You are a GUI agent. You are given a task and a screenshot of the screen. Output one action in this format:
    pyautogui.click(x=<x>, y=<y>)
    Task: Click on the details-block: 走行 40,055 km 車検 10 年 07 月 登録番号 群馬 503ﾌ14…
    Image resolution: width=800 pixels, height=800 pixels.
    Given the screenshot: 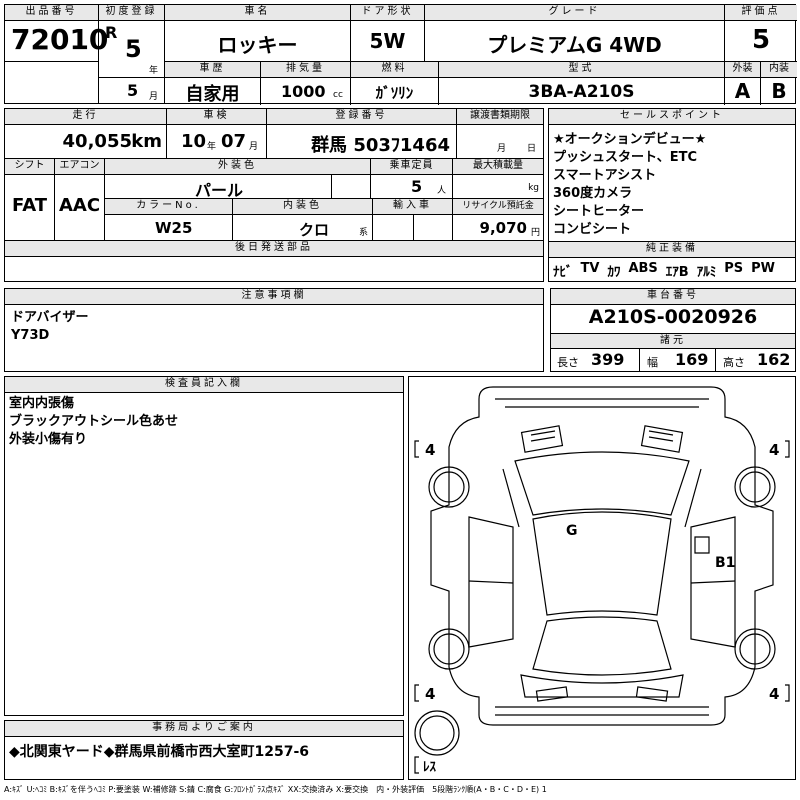 What is the action you would take?
    pyautogui.click(x=274, y=195)
    